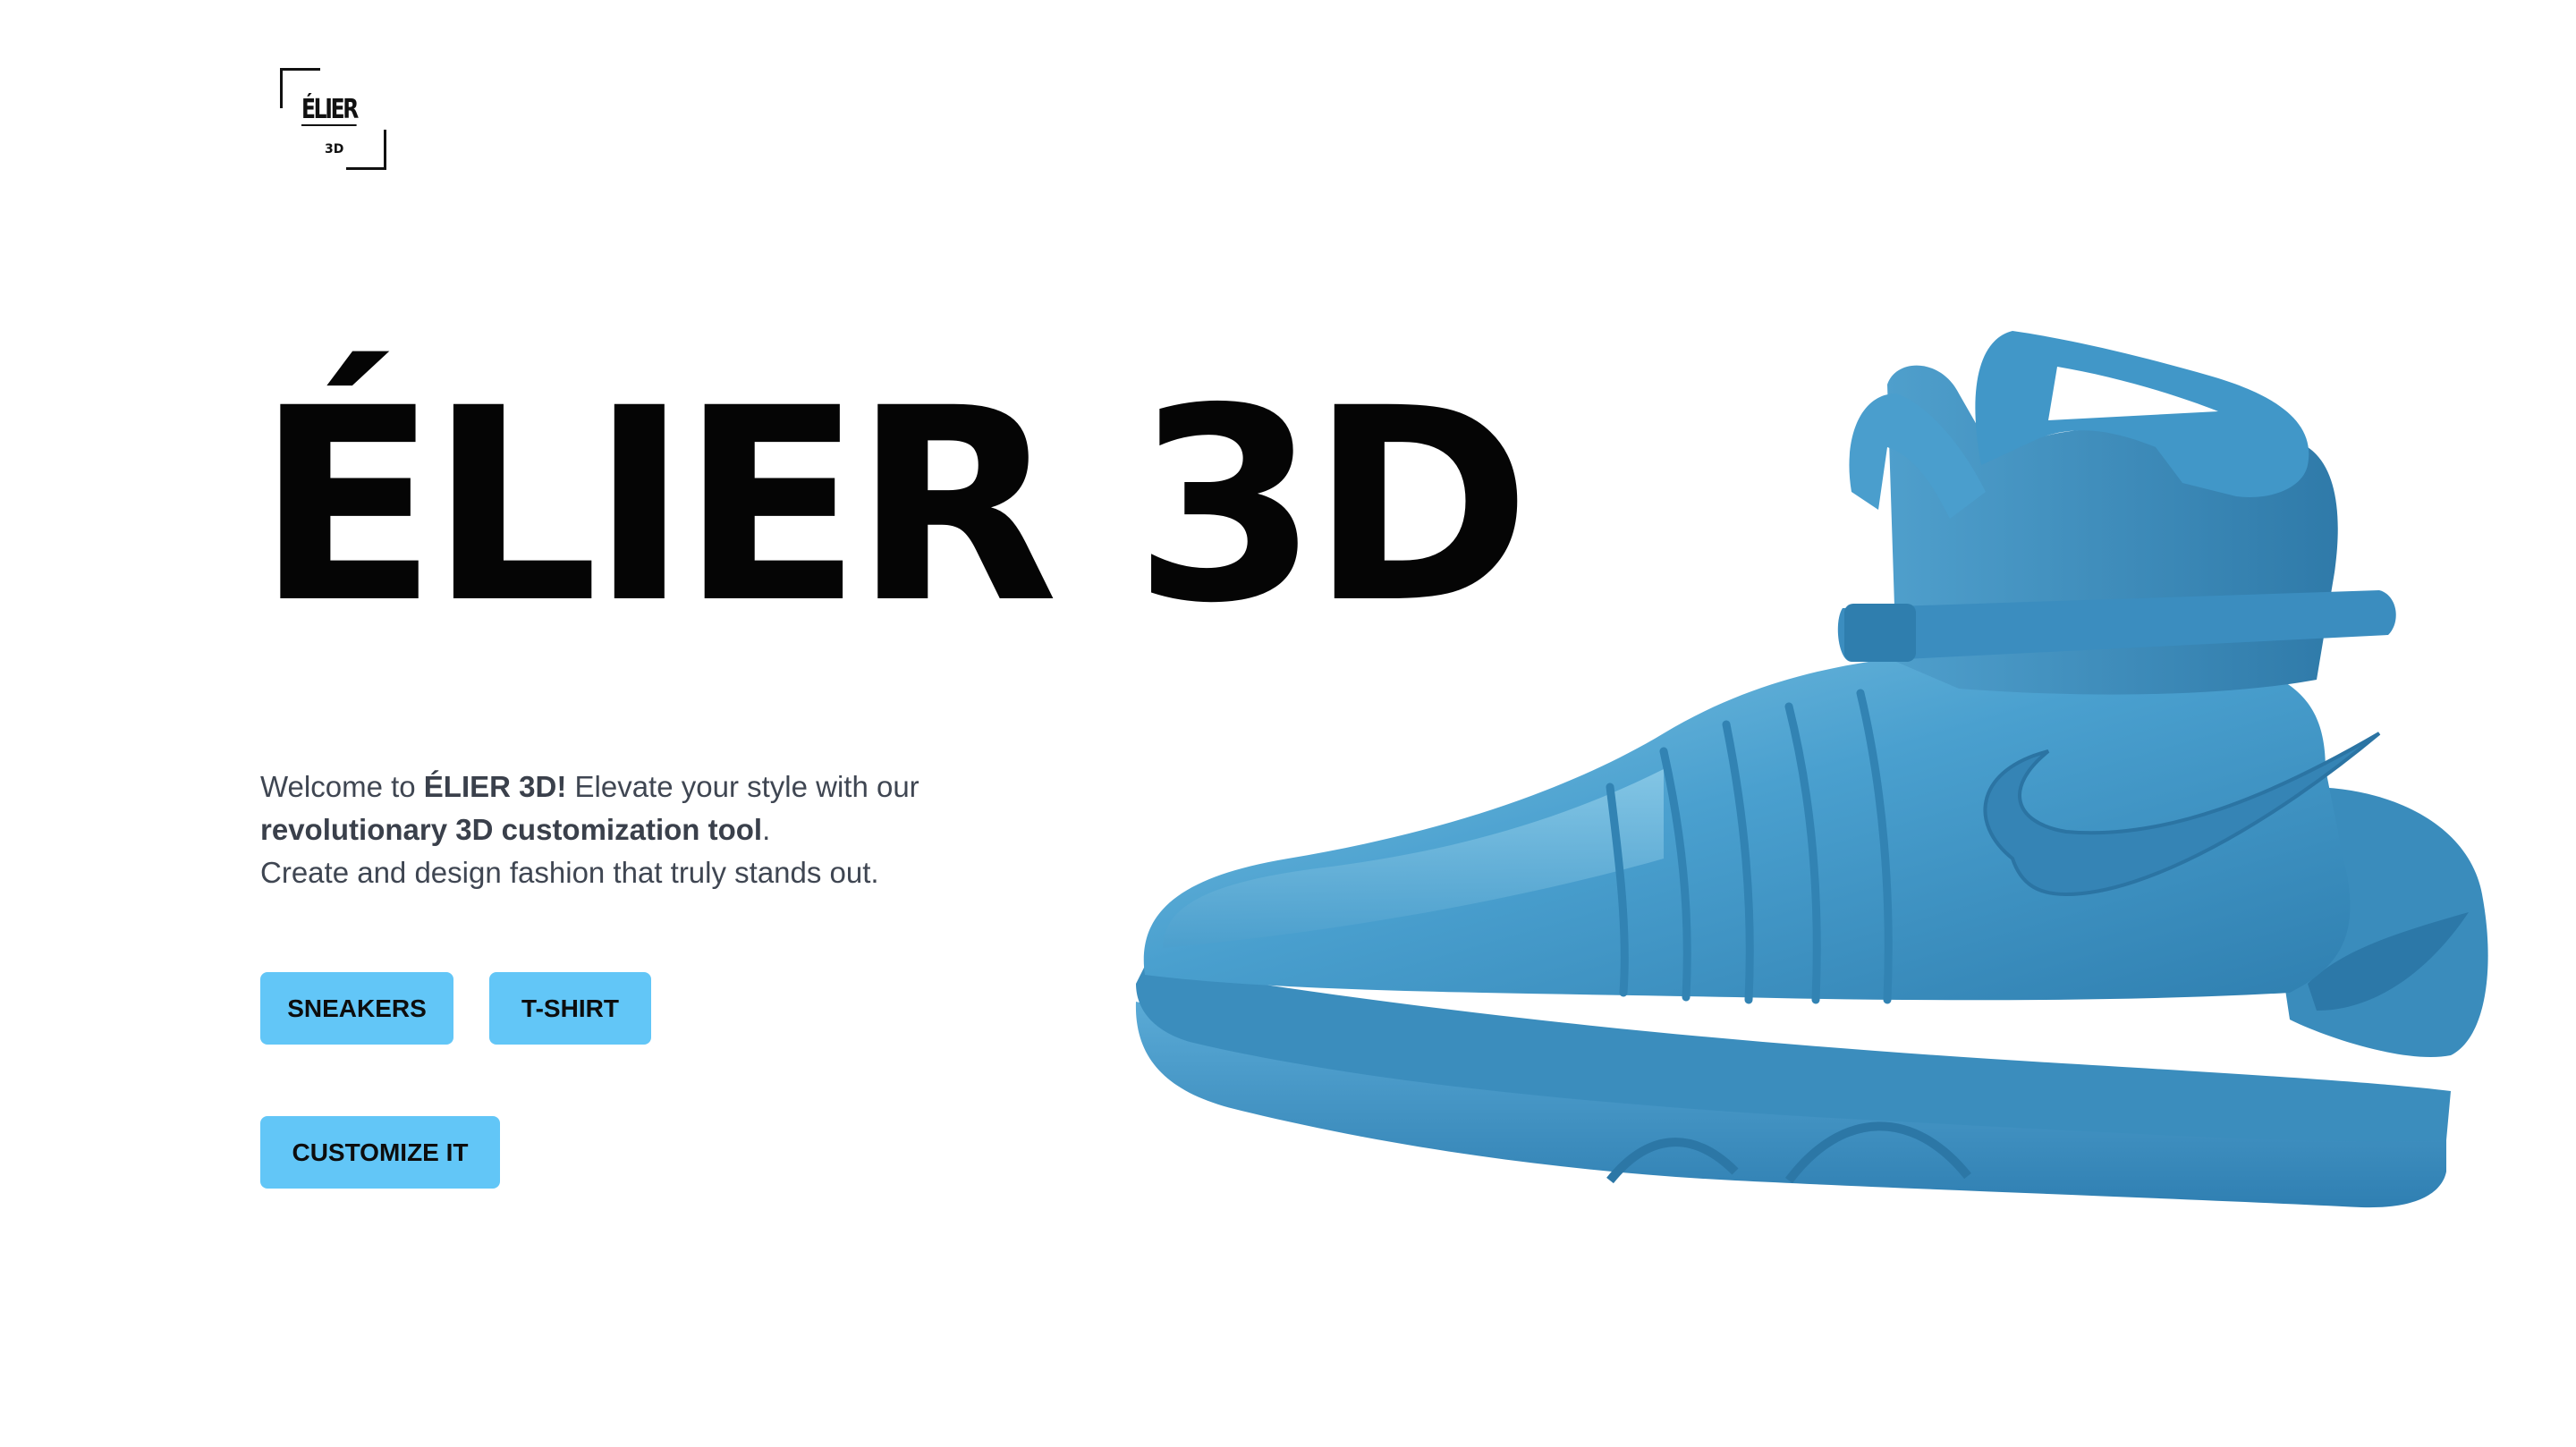  Describe the element at coordinates (330, 110) in the screenshot. I see `logo-wordmark: ÉLIER` at that location.